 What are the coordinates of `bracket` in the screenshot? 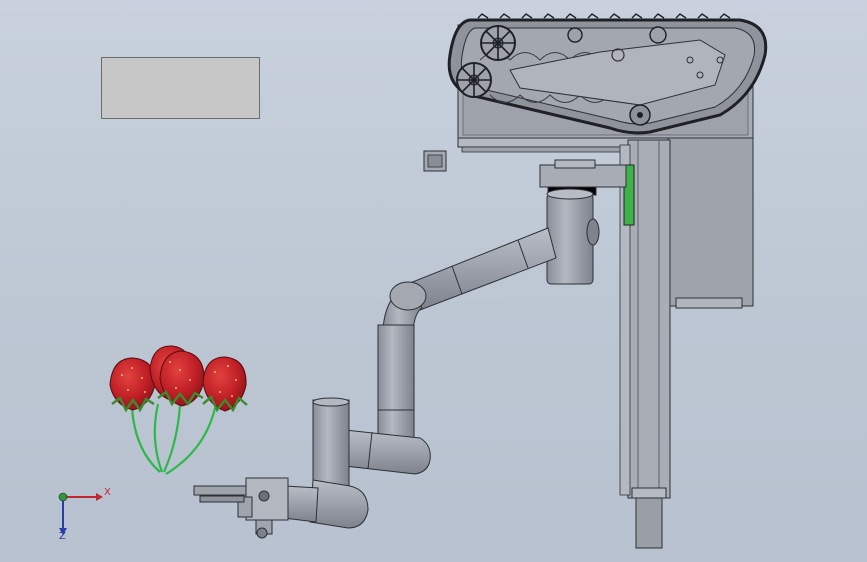 It's located at (435, 161).